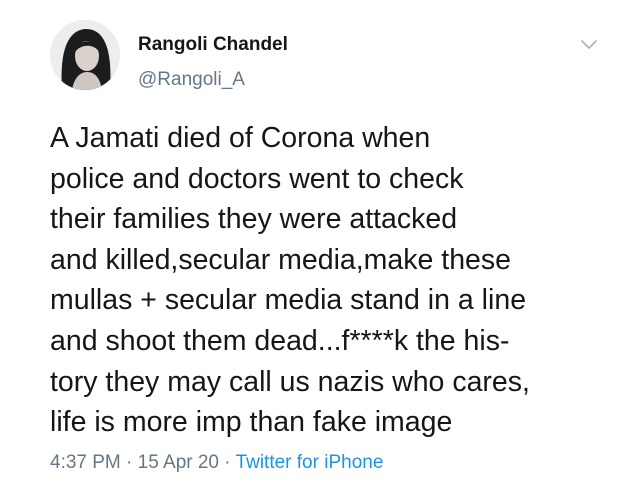 The width and height of the screenshot is (640, 481). What do you see at coordinates (240, 138) in the screenshot?
I see `tweet-text-line: A Jamati died of Corona when` at bounding box center [240, 138].